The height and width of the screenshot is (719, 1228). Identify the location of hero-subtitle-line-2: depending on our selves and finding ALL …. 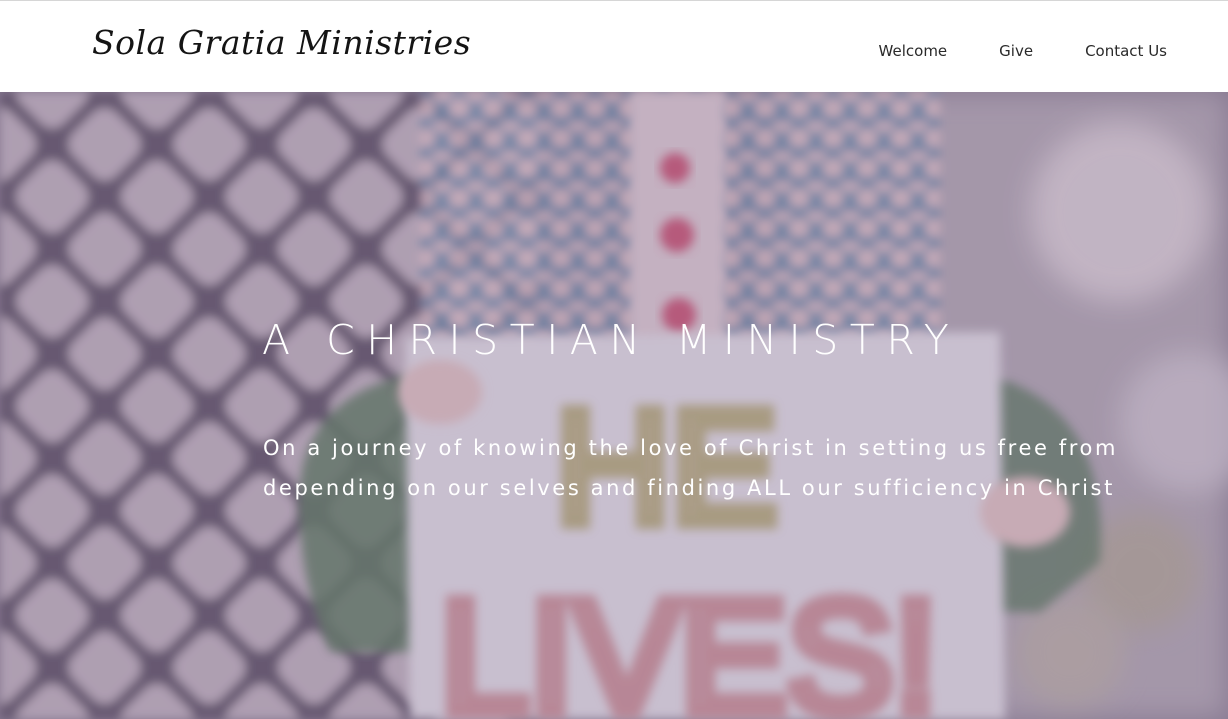
(689, 488).